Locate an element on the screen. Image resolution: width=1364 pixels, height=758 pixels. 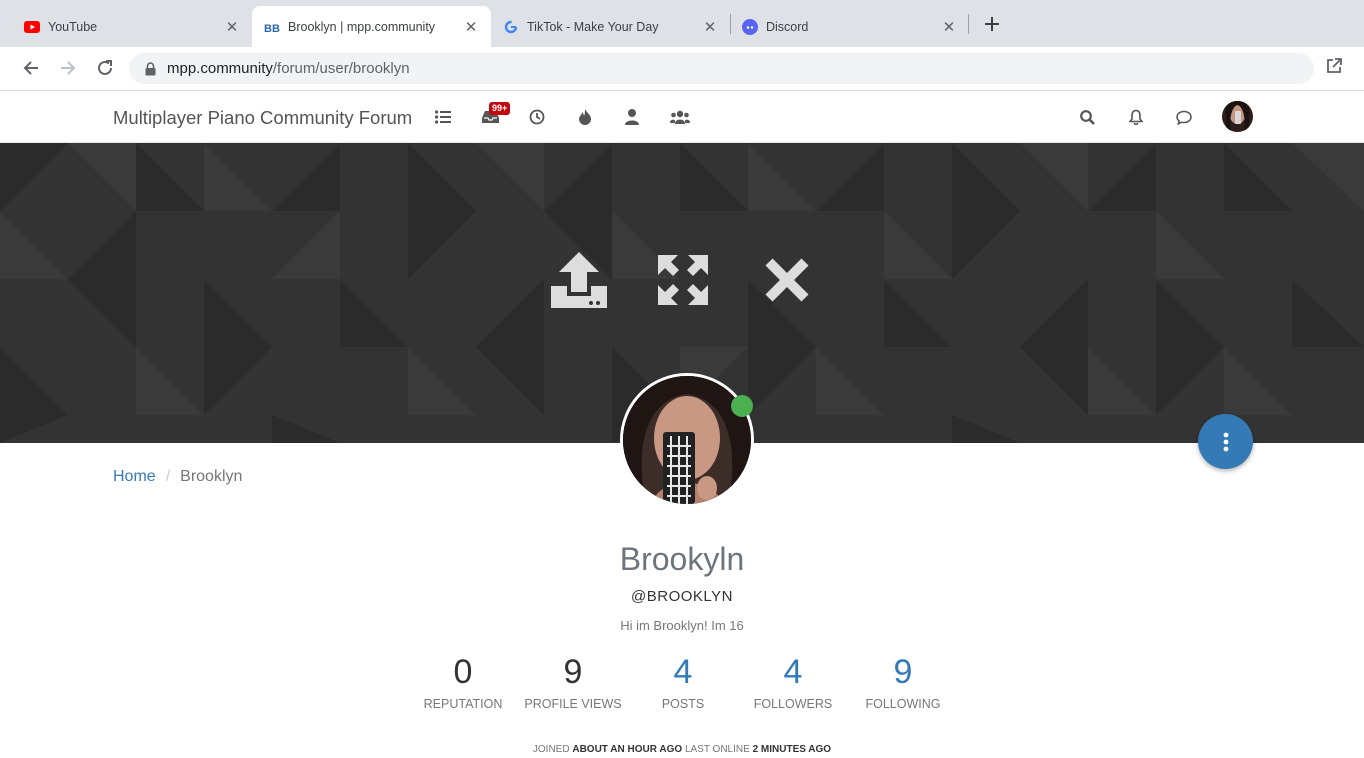
tab-tiktok: TikTok - Make Your Day ✕ is located at coordinates (610, 26).